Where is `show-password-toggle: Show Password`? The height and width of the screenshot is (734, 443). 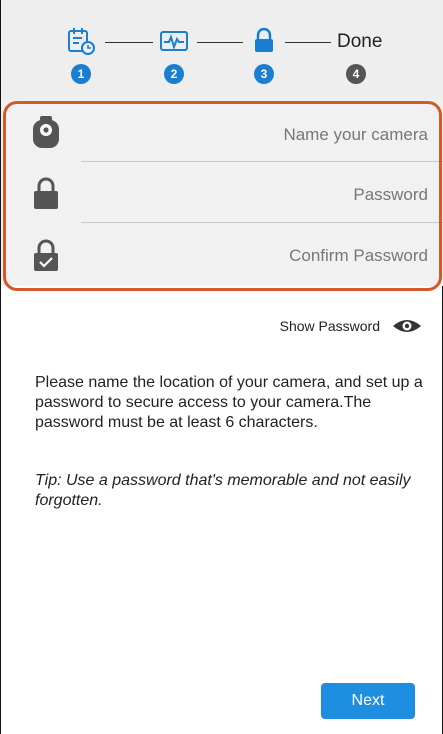 show-password-toggle: Show Password is located at coordinates (351, 326).